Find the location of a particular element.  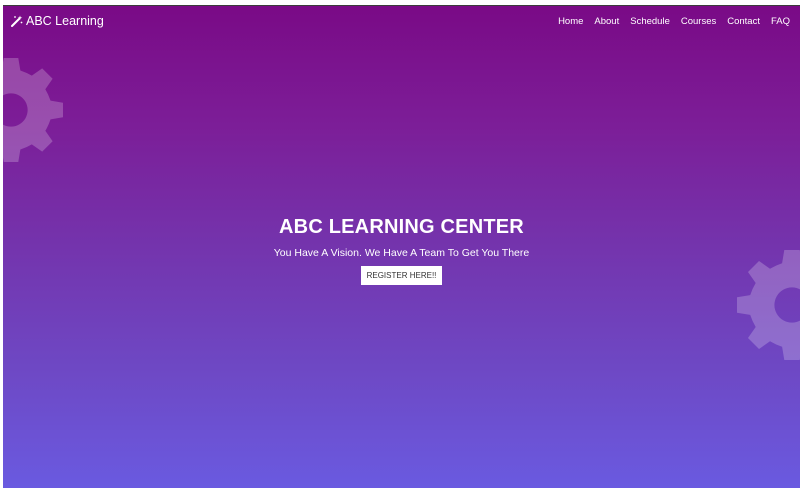

nav-link-schedule: Schedule is located at coordinates (650, 21).